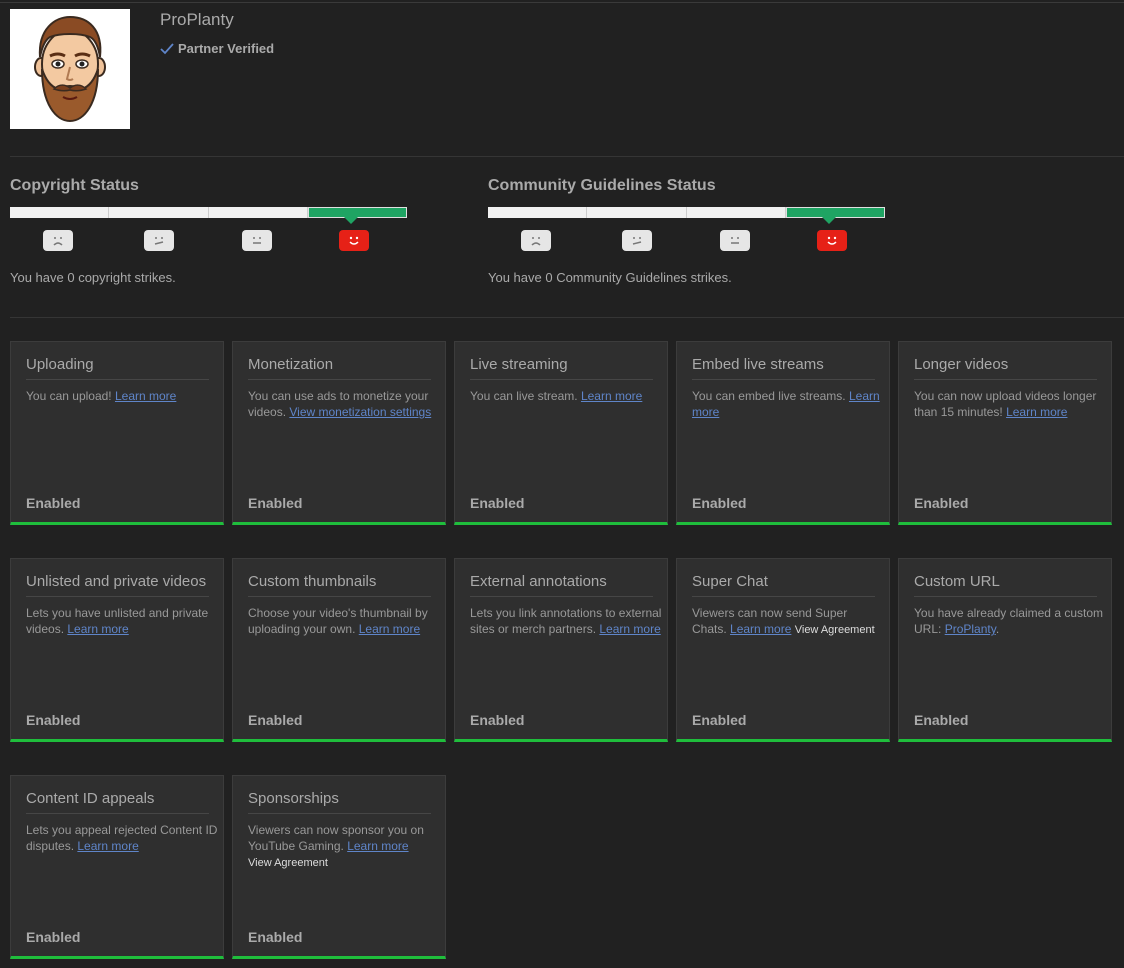 The height and width of the screenshot is (968, 1124). I want to click on feature-card-description: You can live stream. Learn more, so click(566, 396).